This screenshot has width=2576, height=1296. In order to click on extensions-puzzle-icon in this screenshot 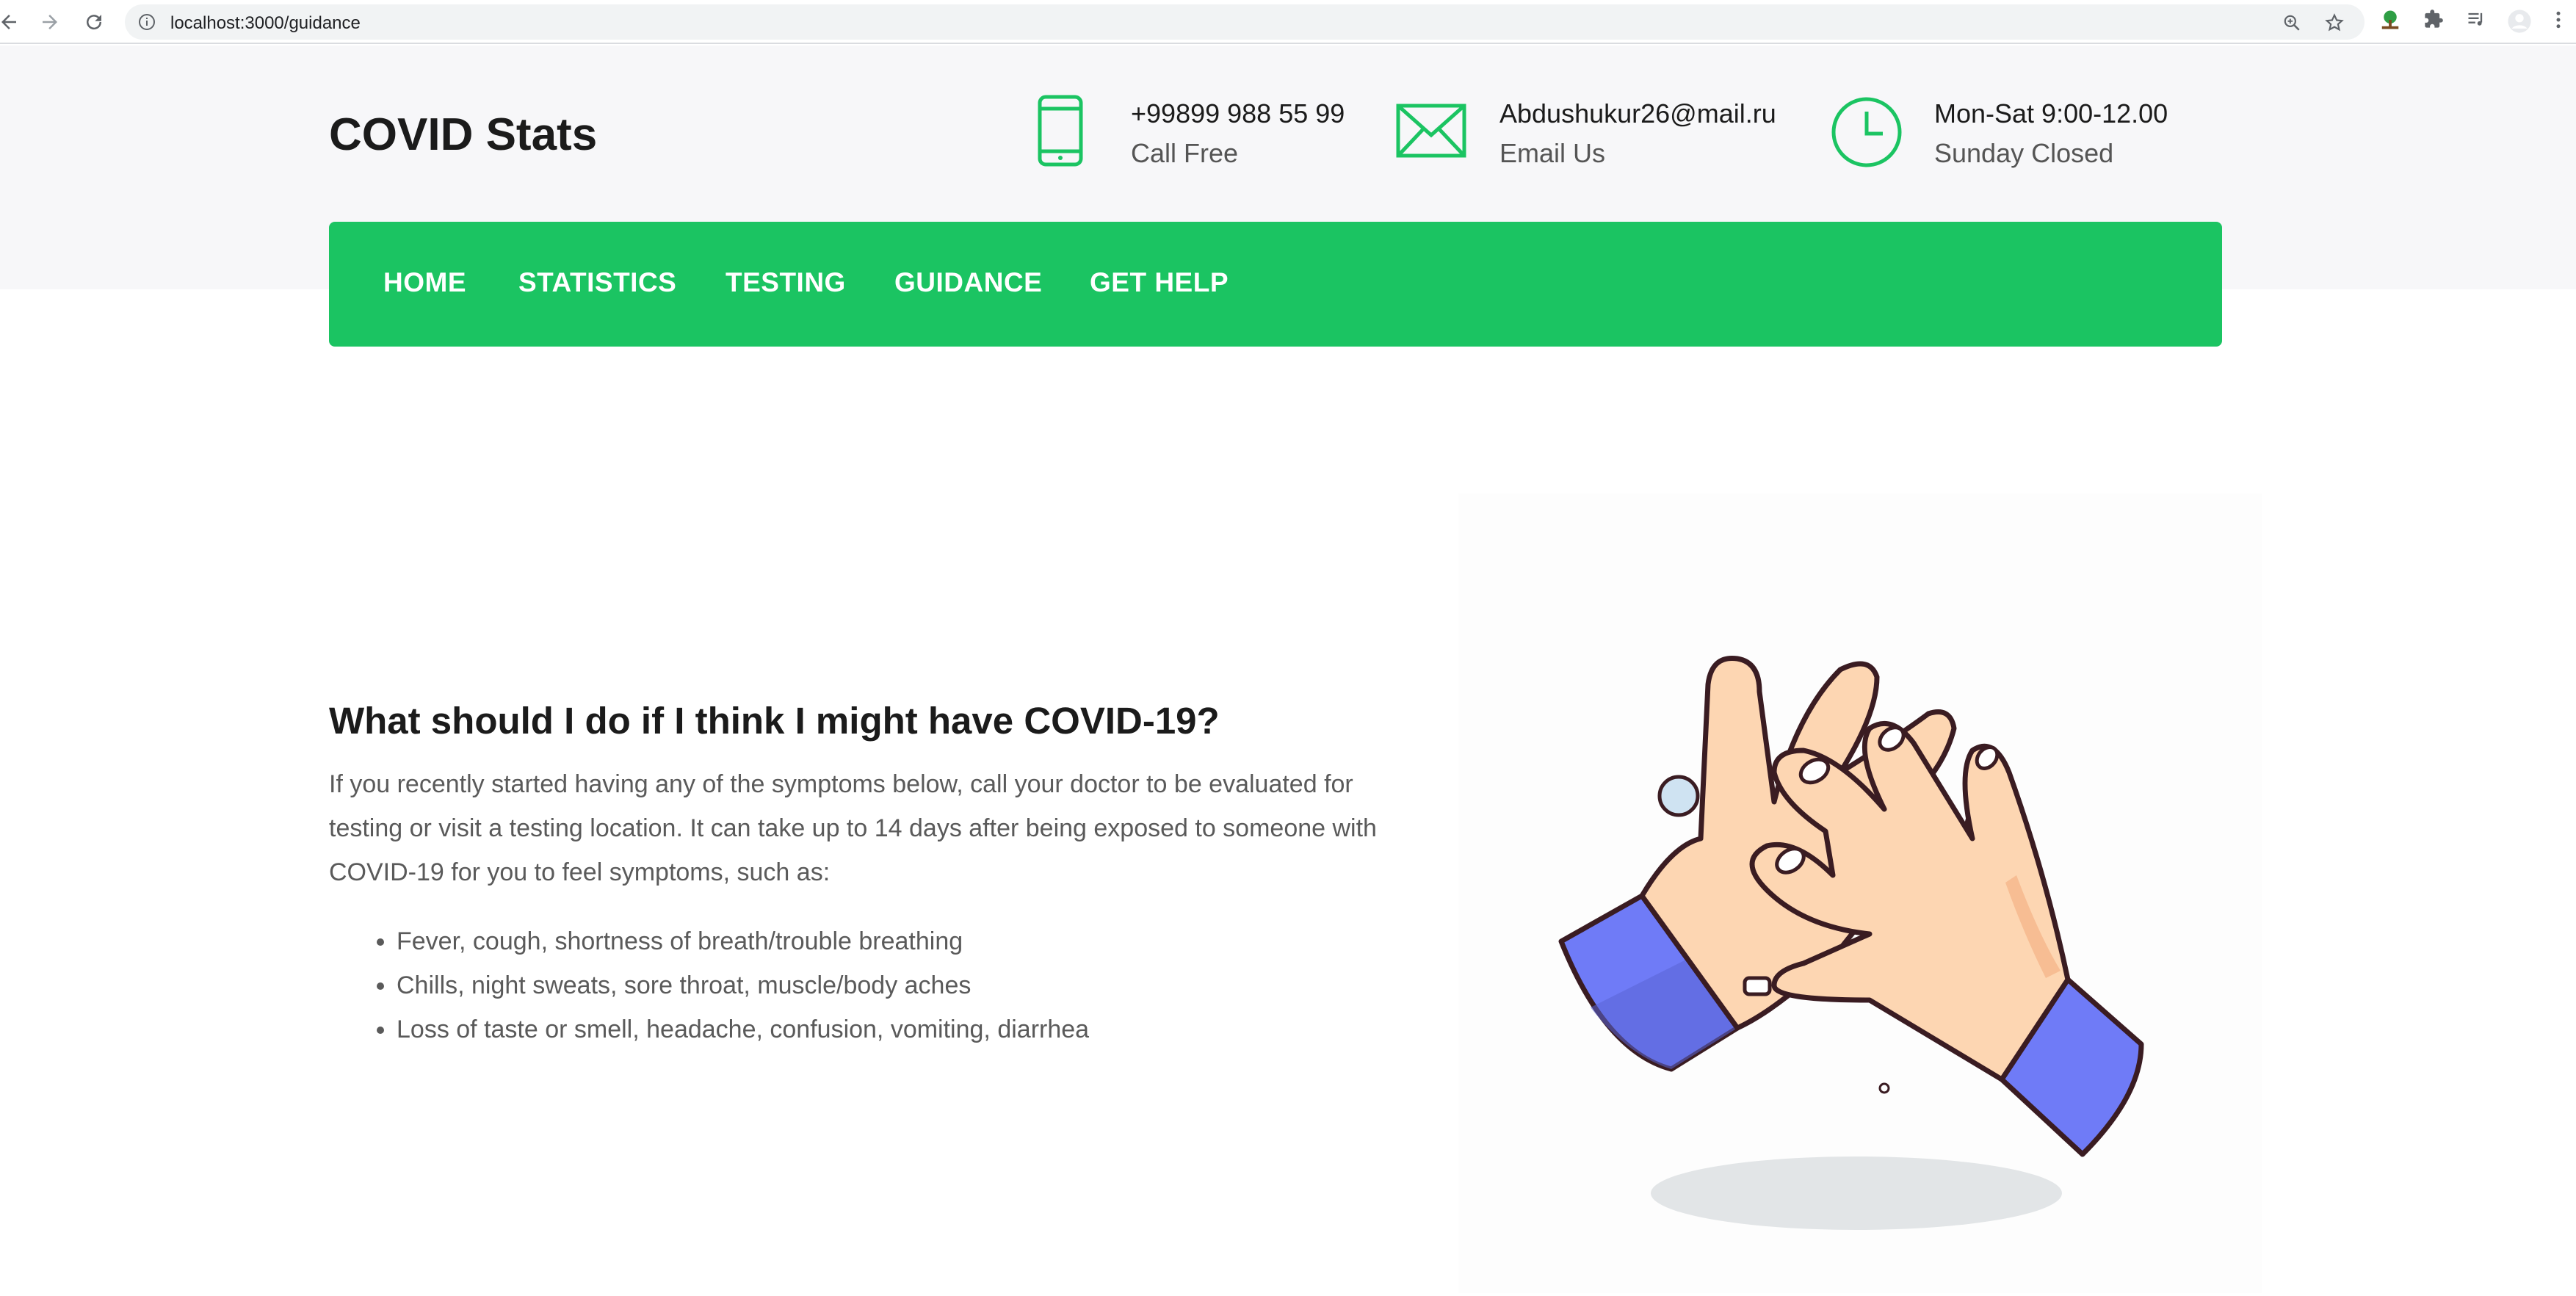, I will do `click(2433, 20)`.